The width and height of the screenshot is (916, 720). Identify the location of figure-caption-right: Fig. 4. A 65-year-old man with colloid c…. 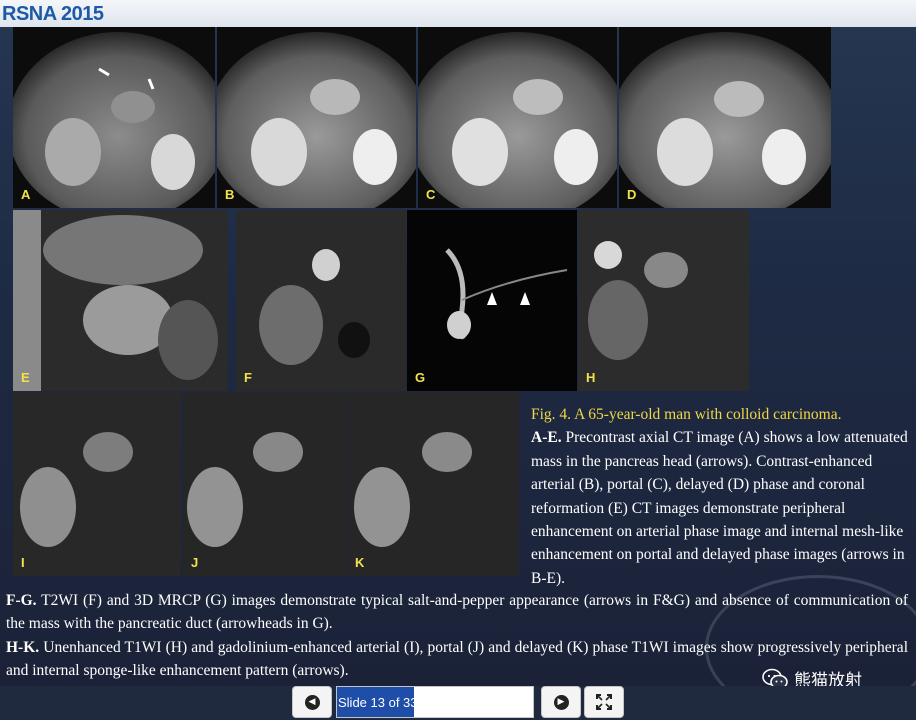
(721, 496).